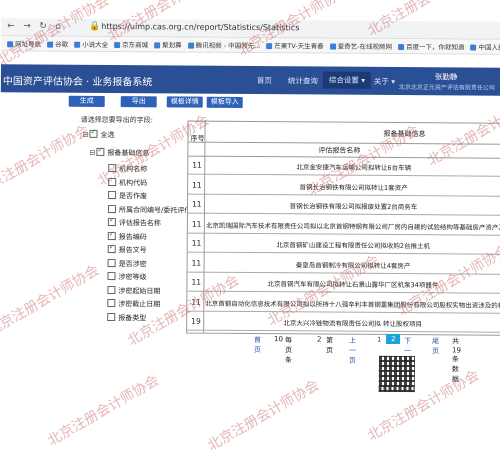  What do you see at coordinates (117, 120) in the screenshot?
I see `field-hint: 请选择您要导出的字段:` at bounding box center [117, 120].